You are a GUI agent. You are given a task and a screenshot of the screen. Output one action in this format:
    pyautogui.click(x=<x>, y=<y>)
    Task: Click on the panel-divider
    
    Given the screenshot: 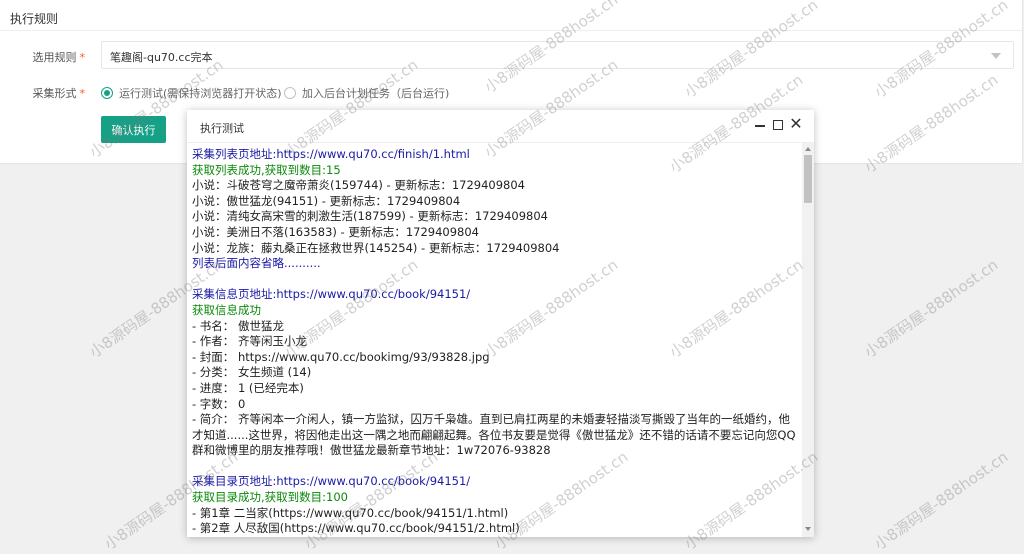 What is the action you would take?
    pyautogui.click(x=511, y=30)
    